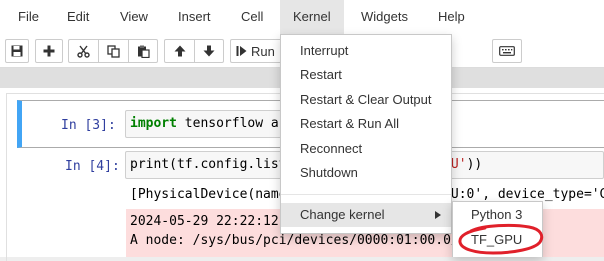  Describe the element at coordinates (153, 123) in the screenshot. I see `code-keyword: import` at that location.